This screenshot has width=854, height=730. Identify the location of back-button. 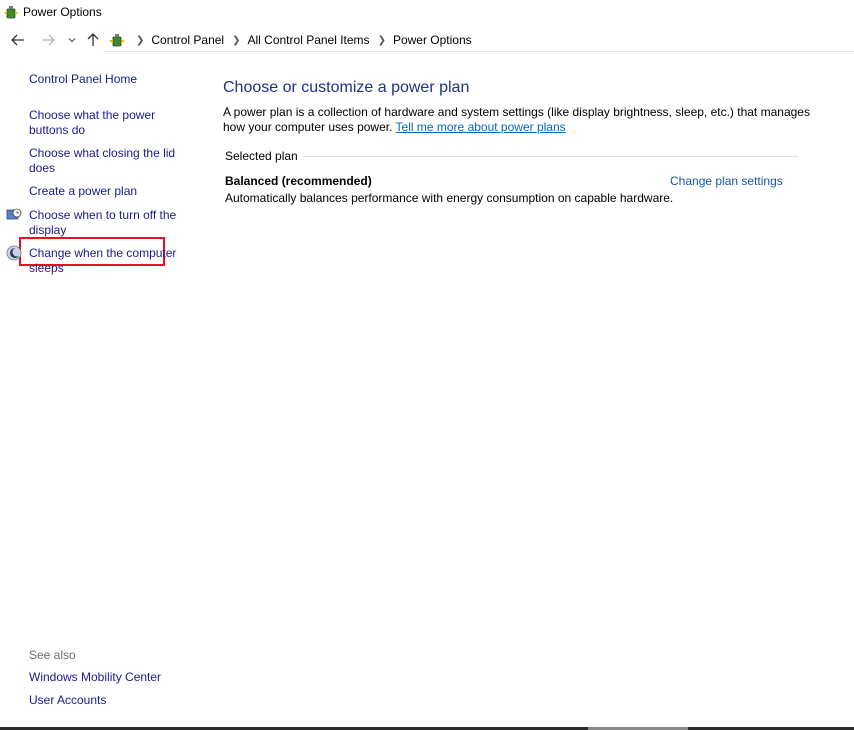
(18, 40).